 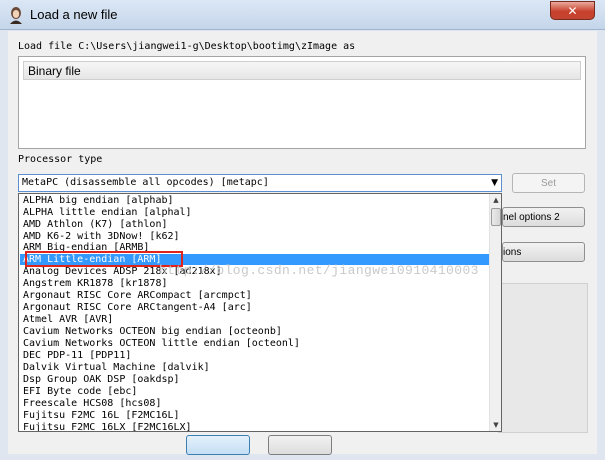 I want to click on kernel-options-2-label: nel options 2, so click(x=531, y=217).